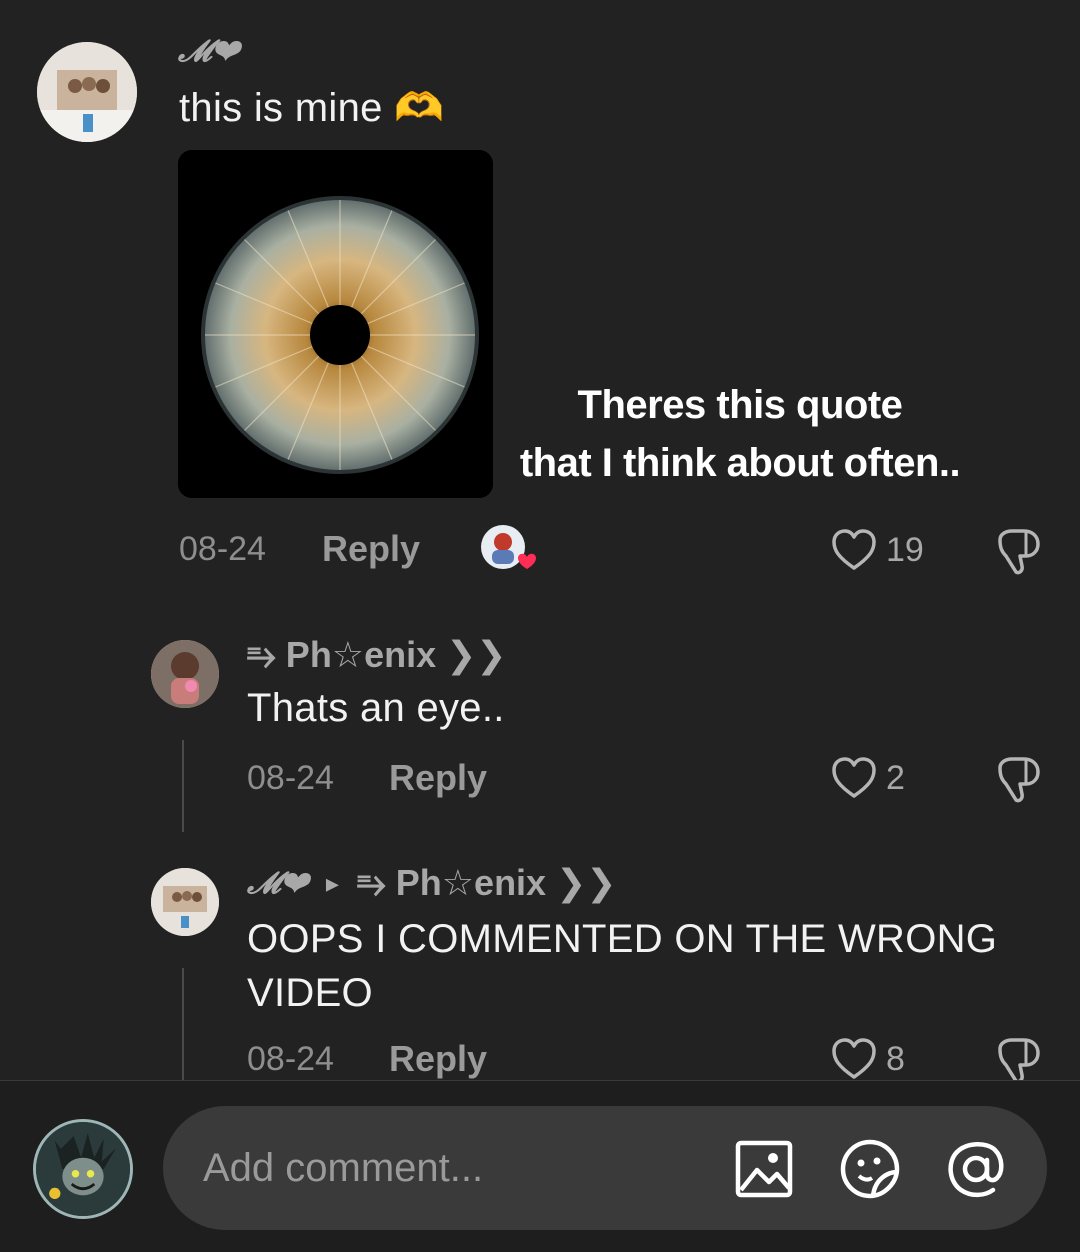 The width and height of the screenshot is (1080, 1252). I want to click on creator-liked-badge, so click(508, 549).